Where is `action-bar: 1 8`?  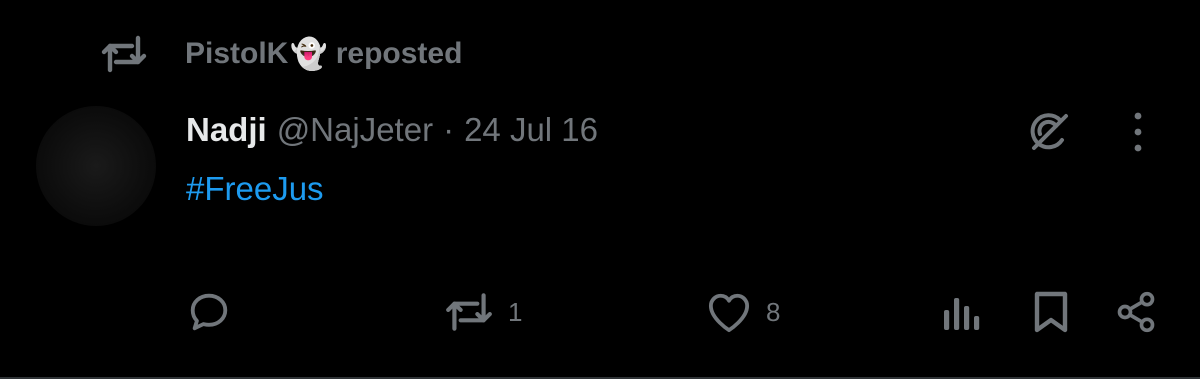 action-bar: 1 8 is located at coordinates (600, 312).